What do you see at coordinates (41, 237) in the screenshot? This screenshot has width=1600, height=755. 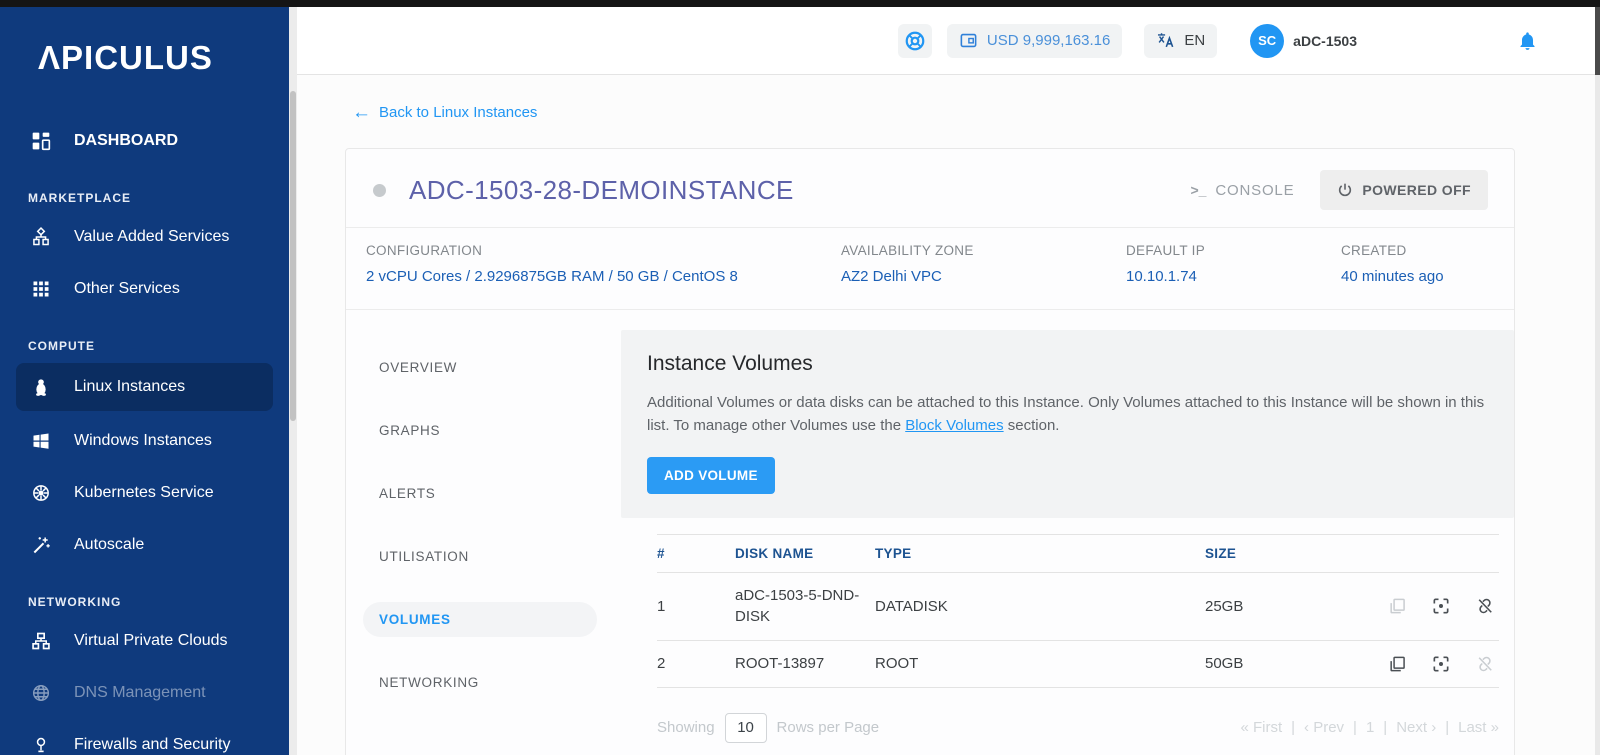 I see `value-added-services-icon` at bounding box center [41, 237].